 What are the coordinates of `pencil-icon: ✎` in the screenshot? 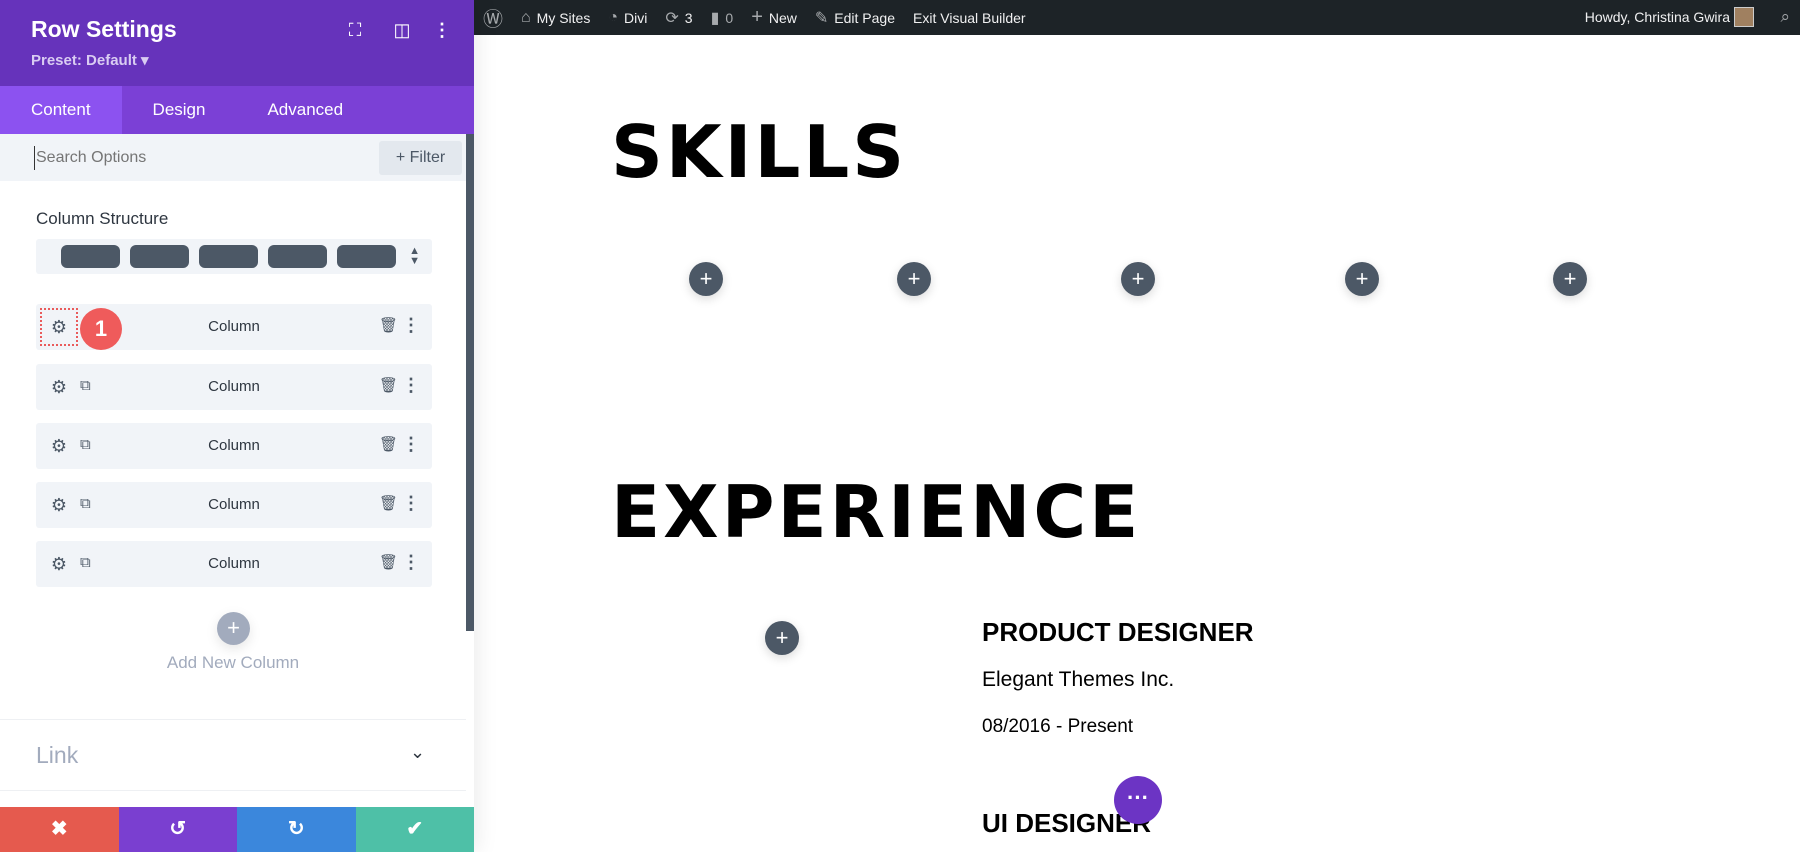 It's located at (821, 18).